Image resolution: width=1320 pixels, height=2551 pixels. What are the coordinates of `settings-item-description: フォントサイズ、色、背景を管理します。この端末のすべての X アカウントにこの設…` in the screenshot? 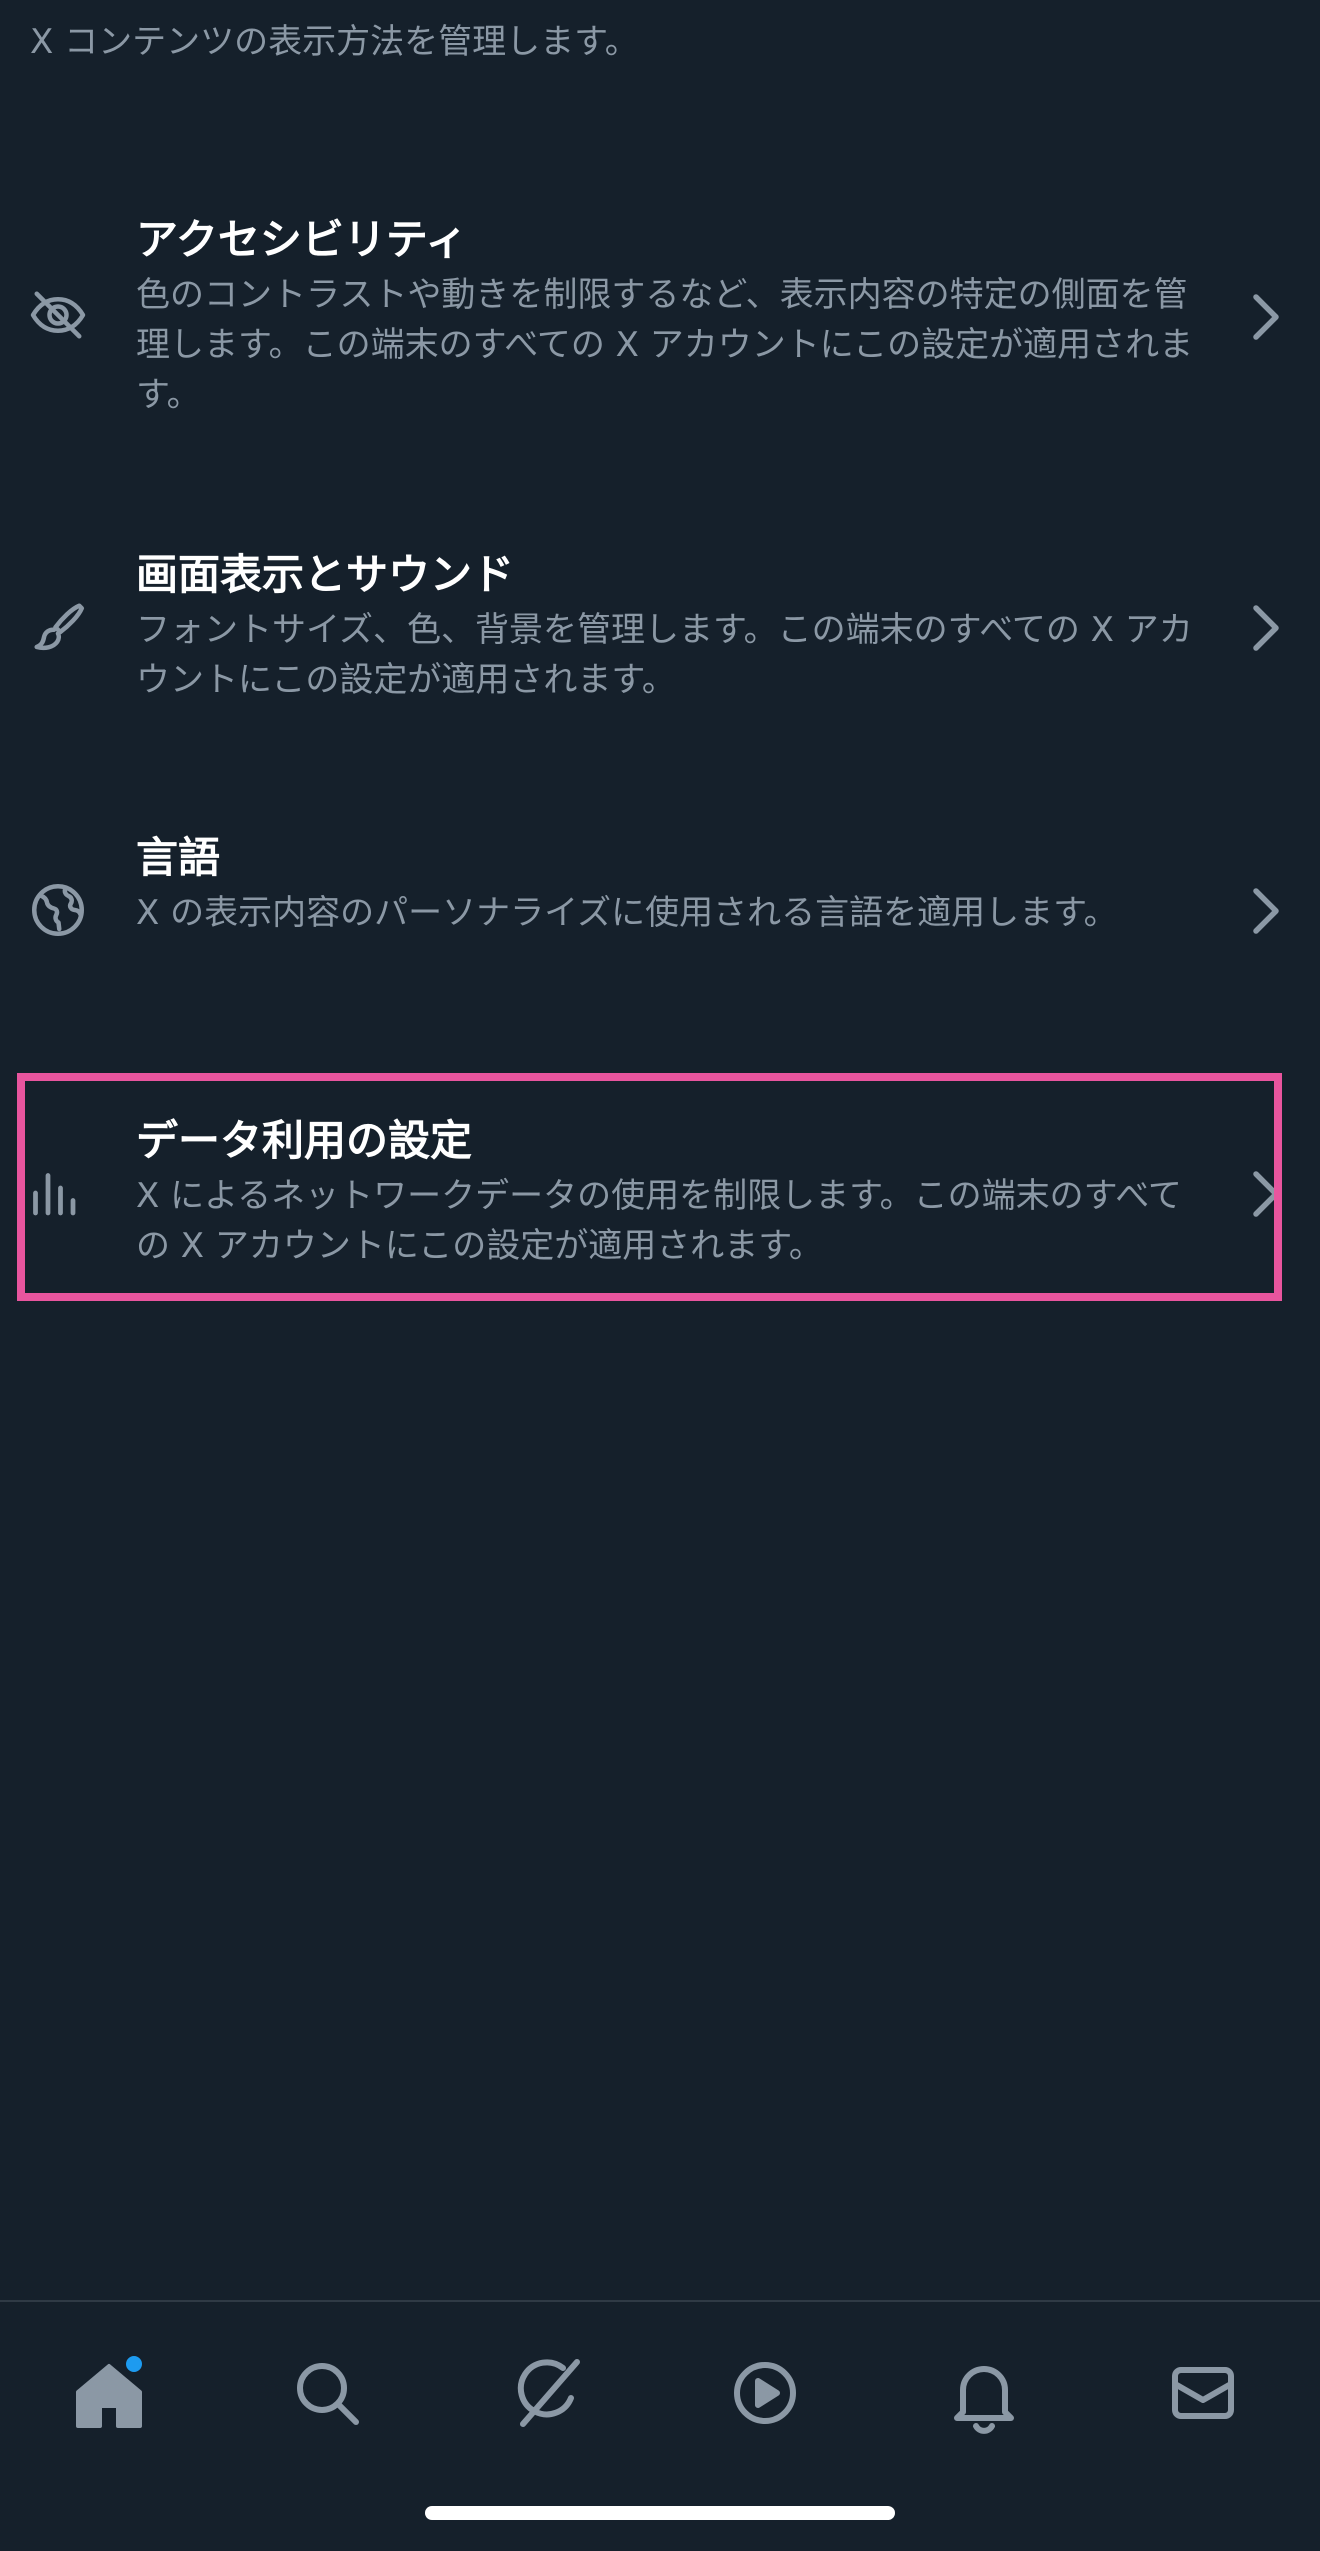 It's located at (664, 655).